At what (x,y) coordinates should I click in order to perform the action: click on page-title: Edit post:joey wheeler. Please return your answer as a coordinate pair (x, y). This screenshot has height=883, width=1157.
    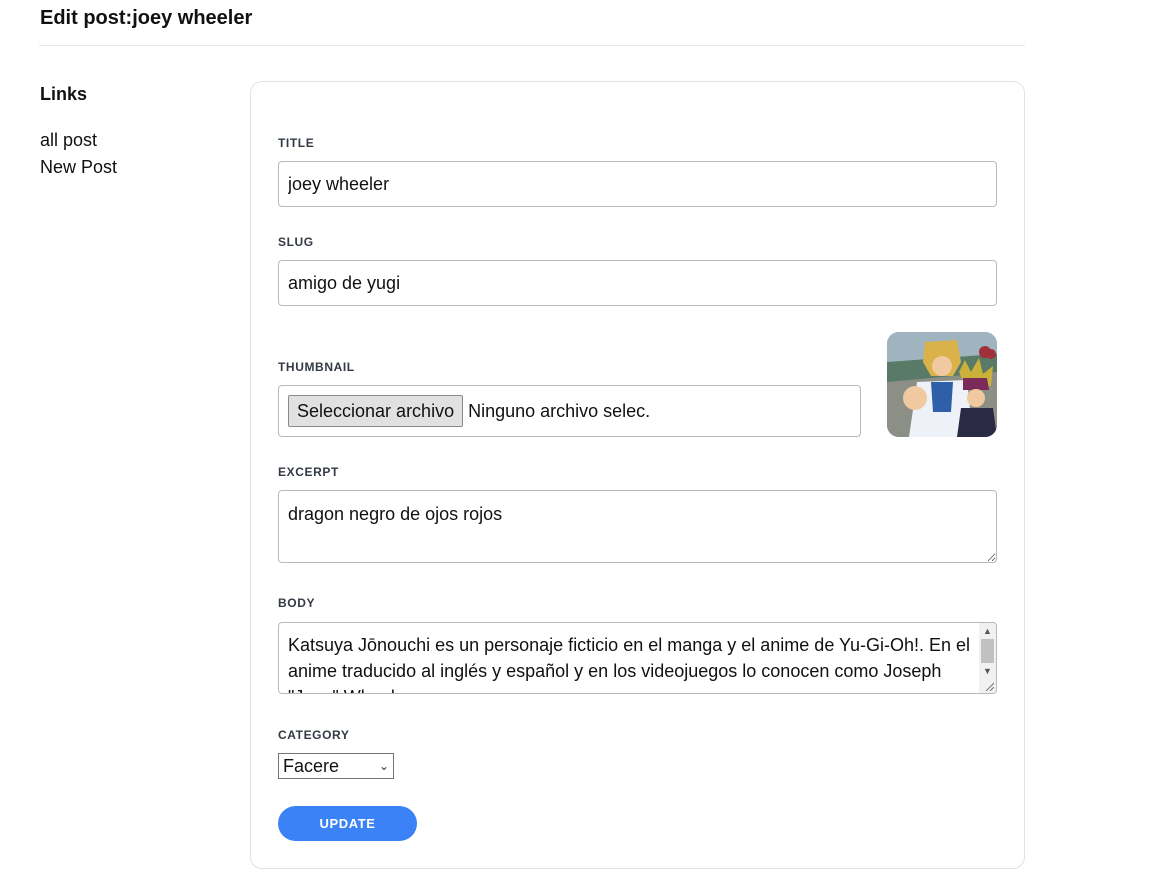
    Looking at the image, I should click on (146, 18).